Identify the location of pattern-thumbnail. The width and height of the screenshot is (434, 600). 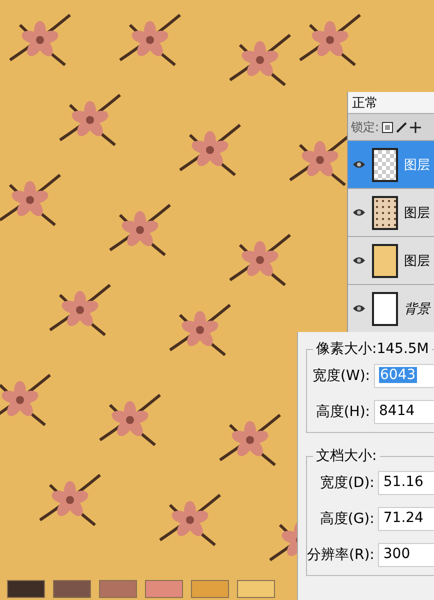
(385, 213).